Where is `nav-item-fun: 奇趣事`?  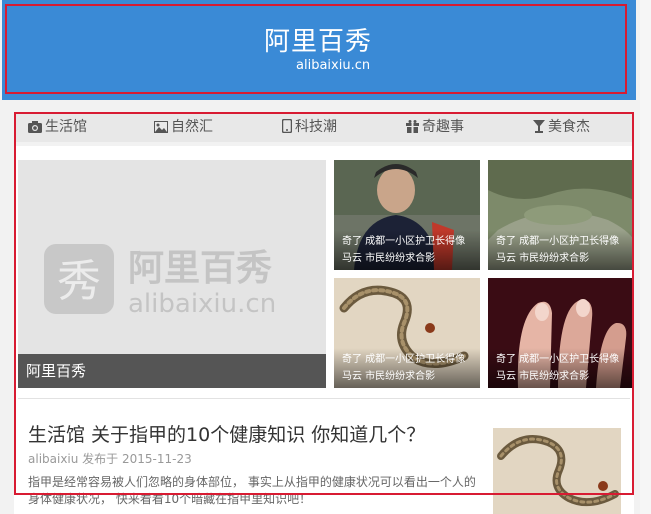
nav-item-fun: 奇趣事 is located at coordinates (435, 127).